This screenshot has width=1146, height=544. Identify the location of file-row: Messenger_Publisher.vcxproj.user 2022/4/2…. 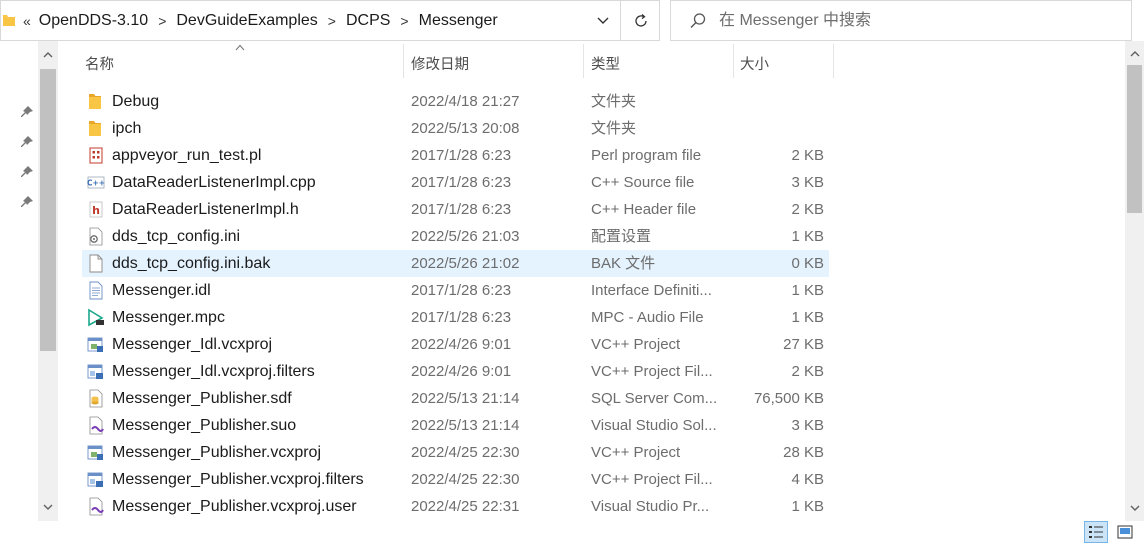
(455, 506).